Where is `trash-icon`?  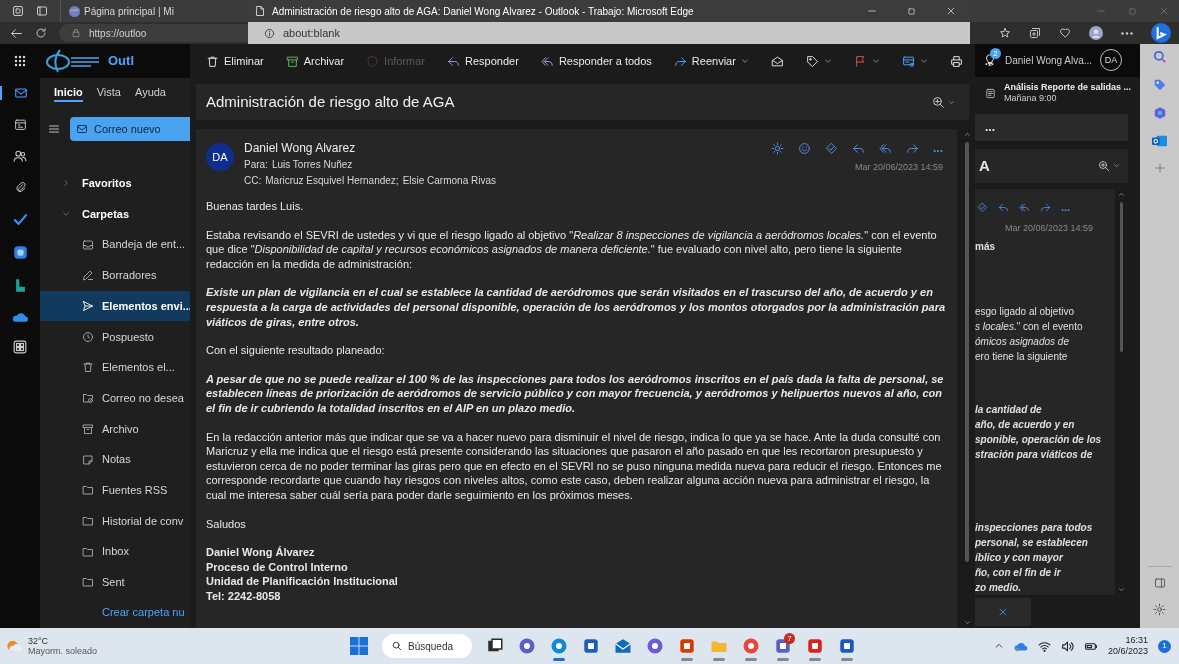 trash-icon is located at coordinates (212, 61).